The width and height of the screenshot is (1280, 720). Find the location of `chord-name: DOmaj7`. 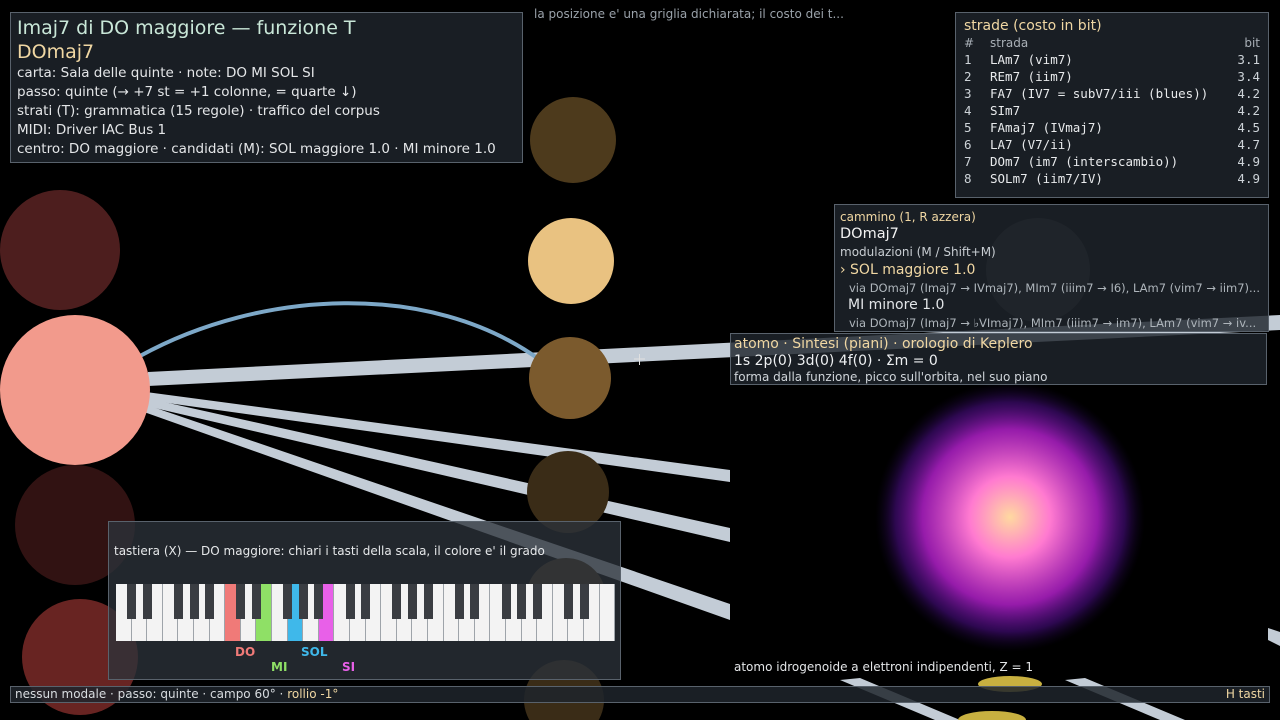

chord-name: DOmaj7 is located at coordinates (56, 52).